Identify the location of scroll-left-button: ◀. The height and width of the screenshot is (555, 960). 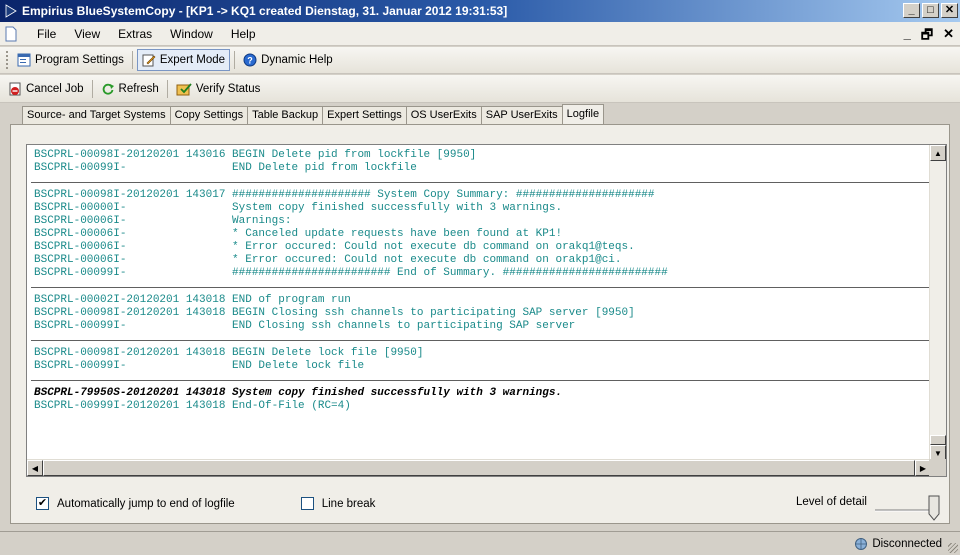
(35, 468).